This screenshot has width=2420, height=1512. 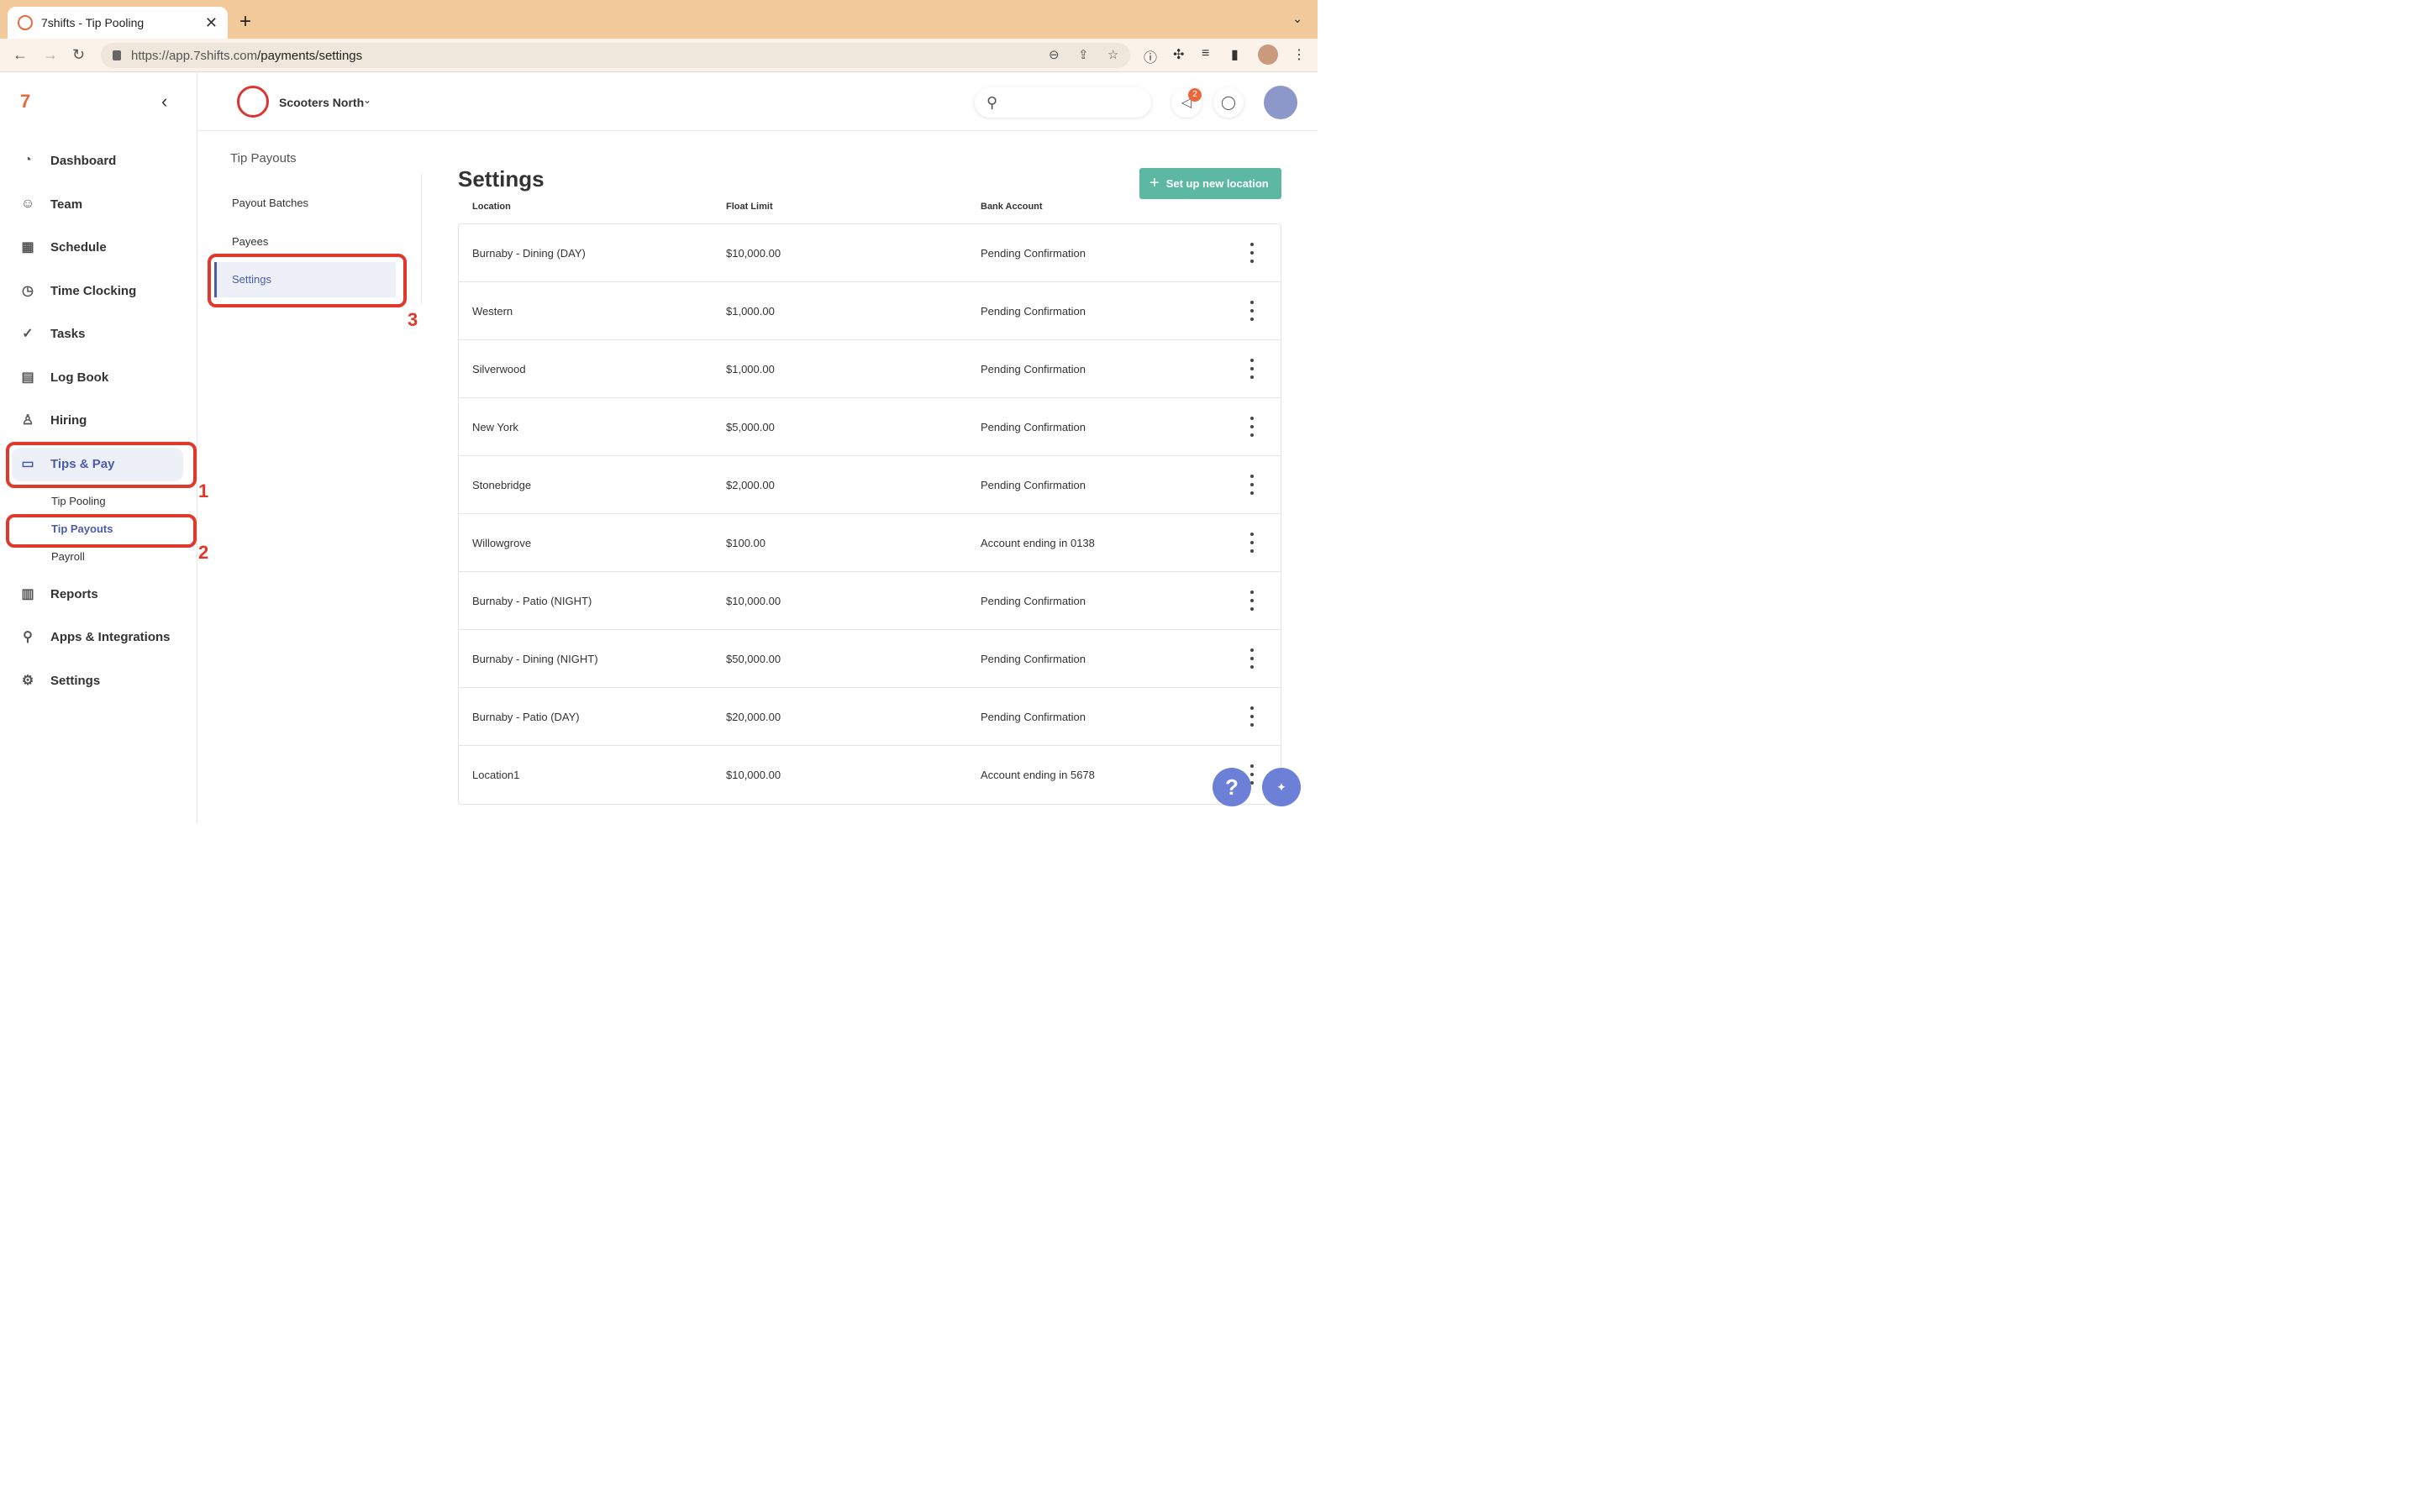 I want to click on search-icon: ⚲, so click(x=992, y=102).